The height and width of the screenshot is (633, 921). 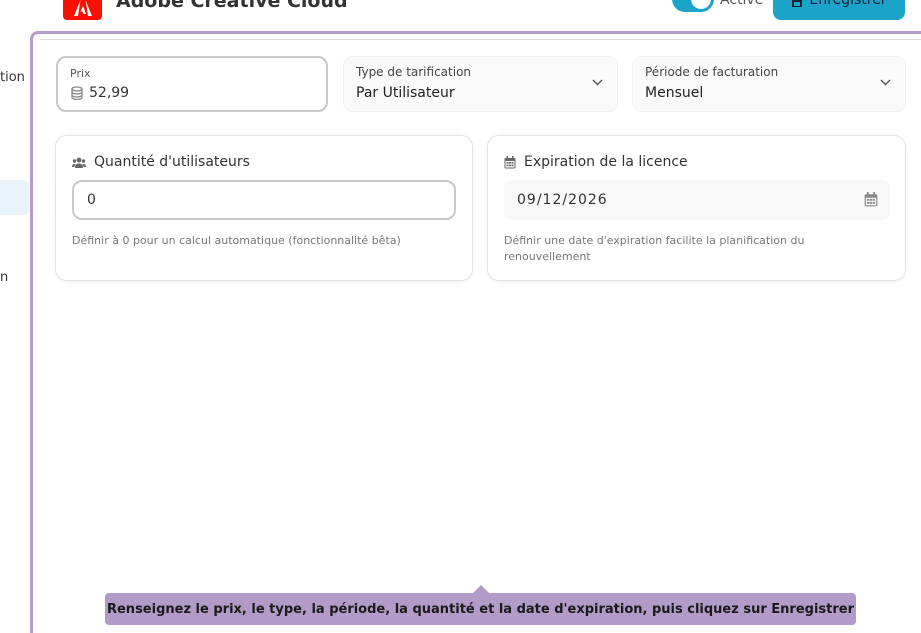 I want to click on tooltip-arrow, so click(x=481, y=589).